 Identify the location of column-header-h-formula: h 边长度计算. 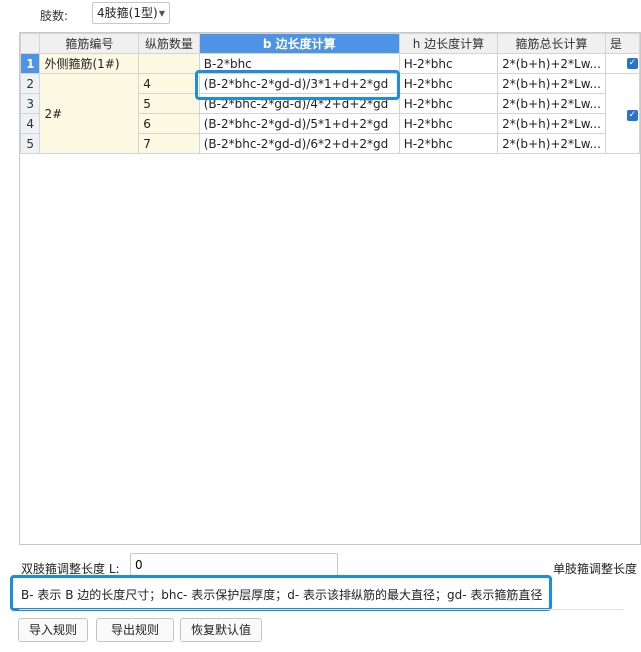
(448, 43).